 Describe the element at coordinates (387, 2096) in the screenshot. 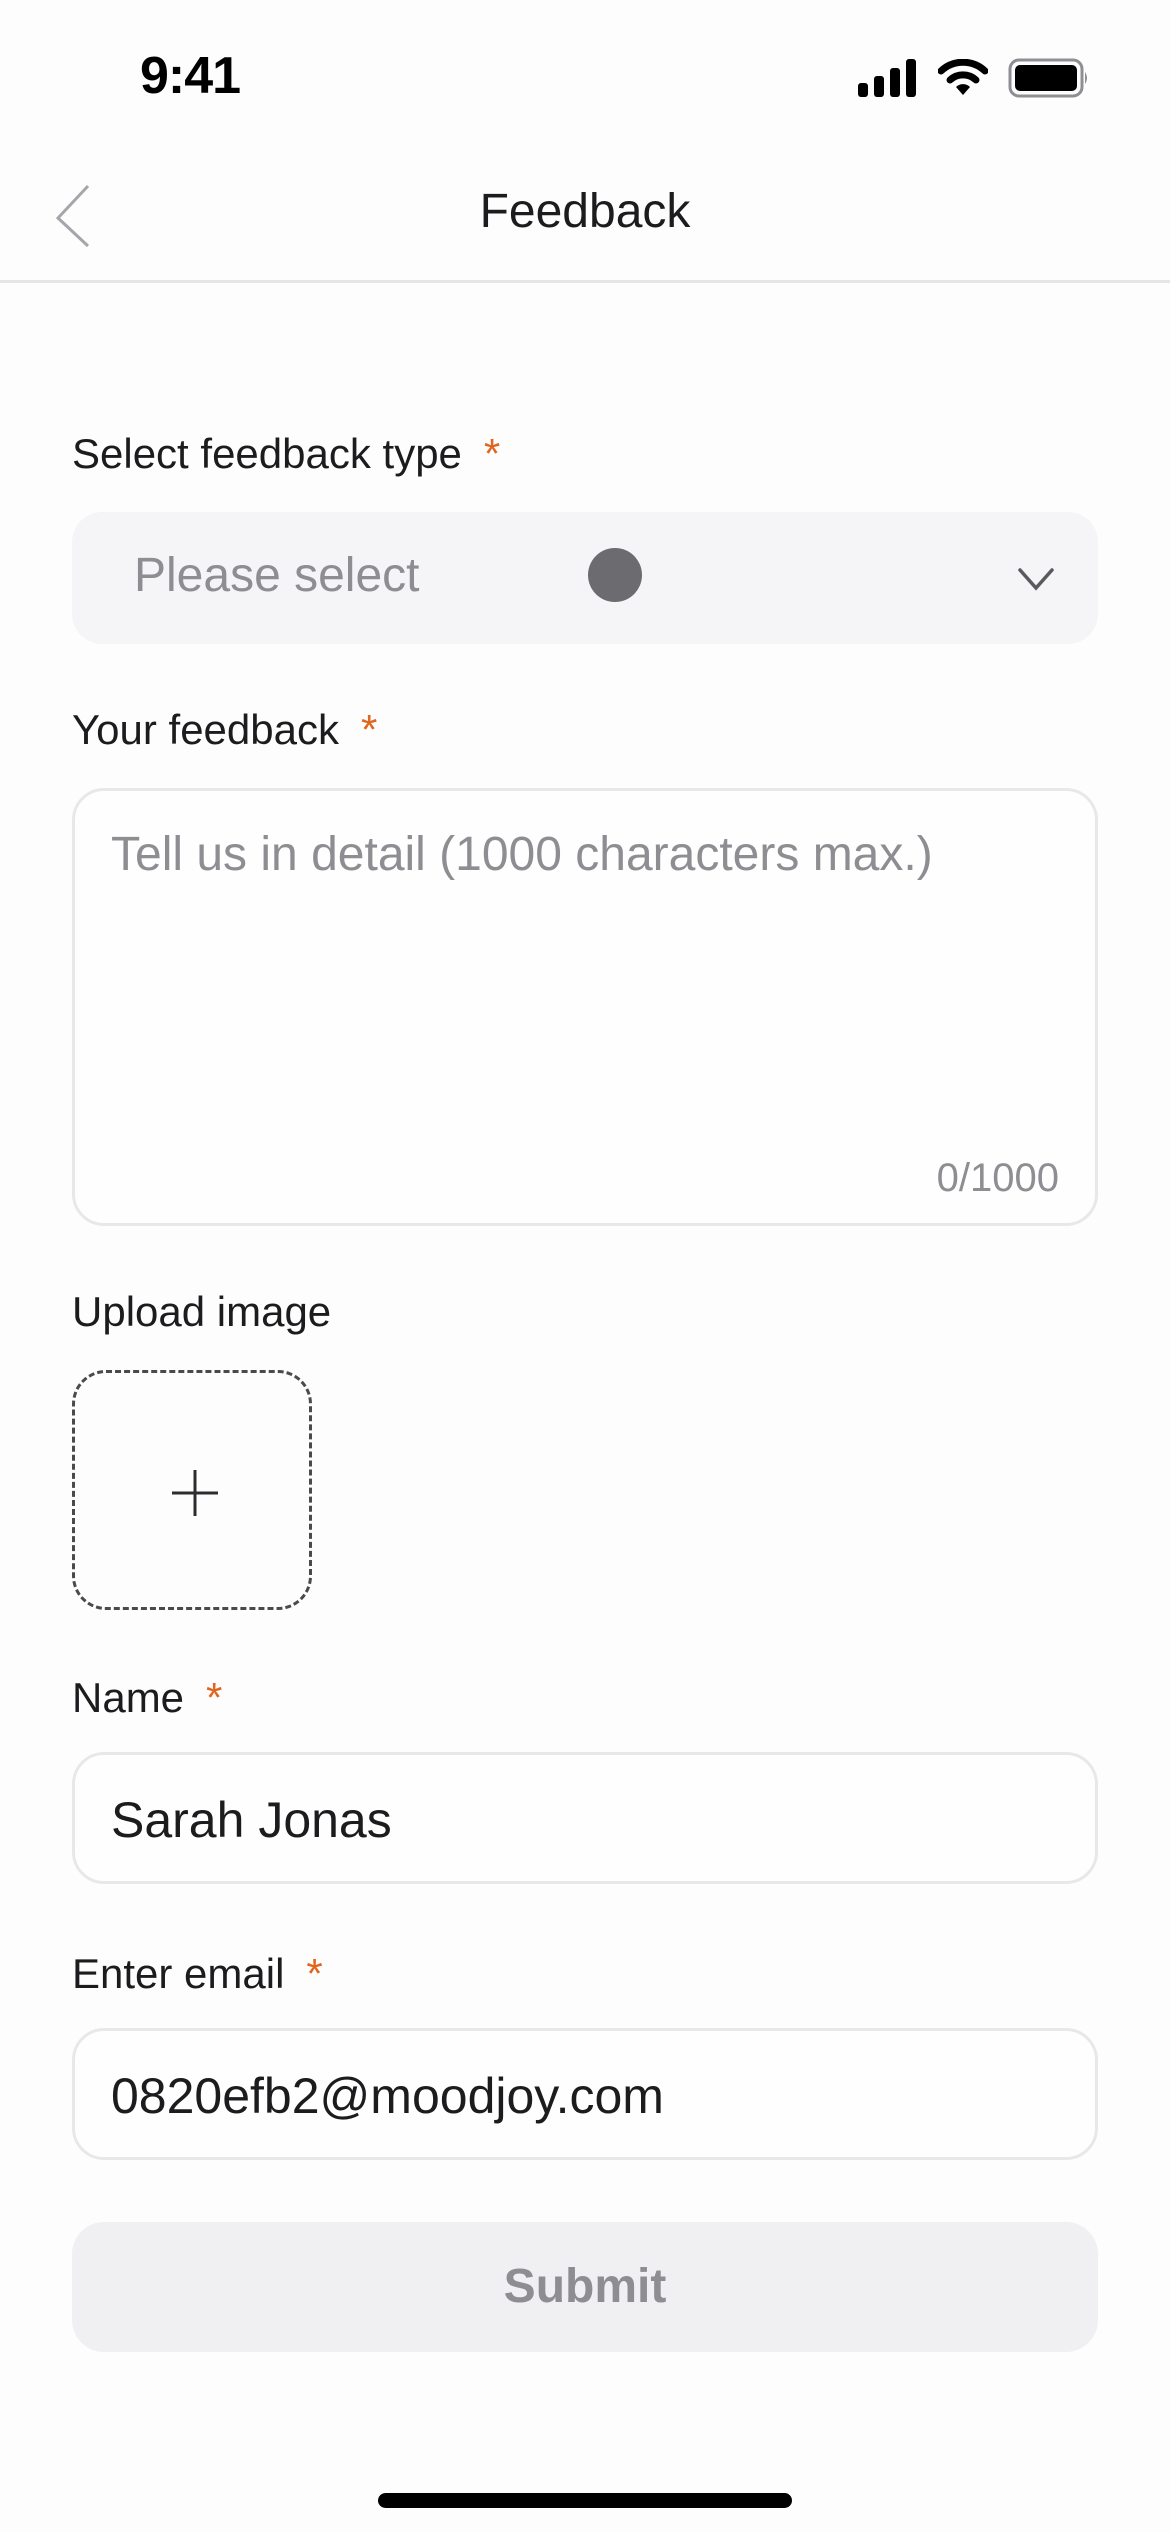

I see `email-value: 0820efb2@moodjoy.com` at that location.